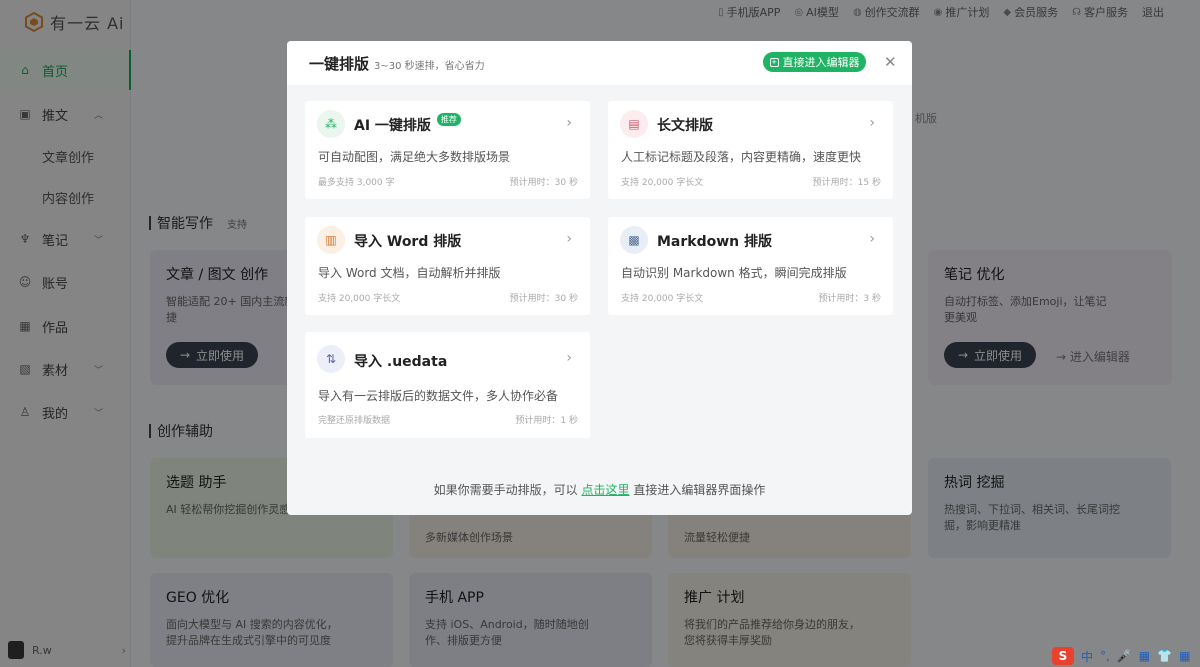  What do you see at coordinates (356, 183) in the screenshot?
I see `option-limit: 最多支持 3,000 字` at bounding box center [356, 183].